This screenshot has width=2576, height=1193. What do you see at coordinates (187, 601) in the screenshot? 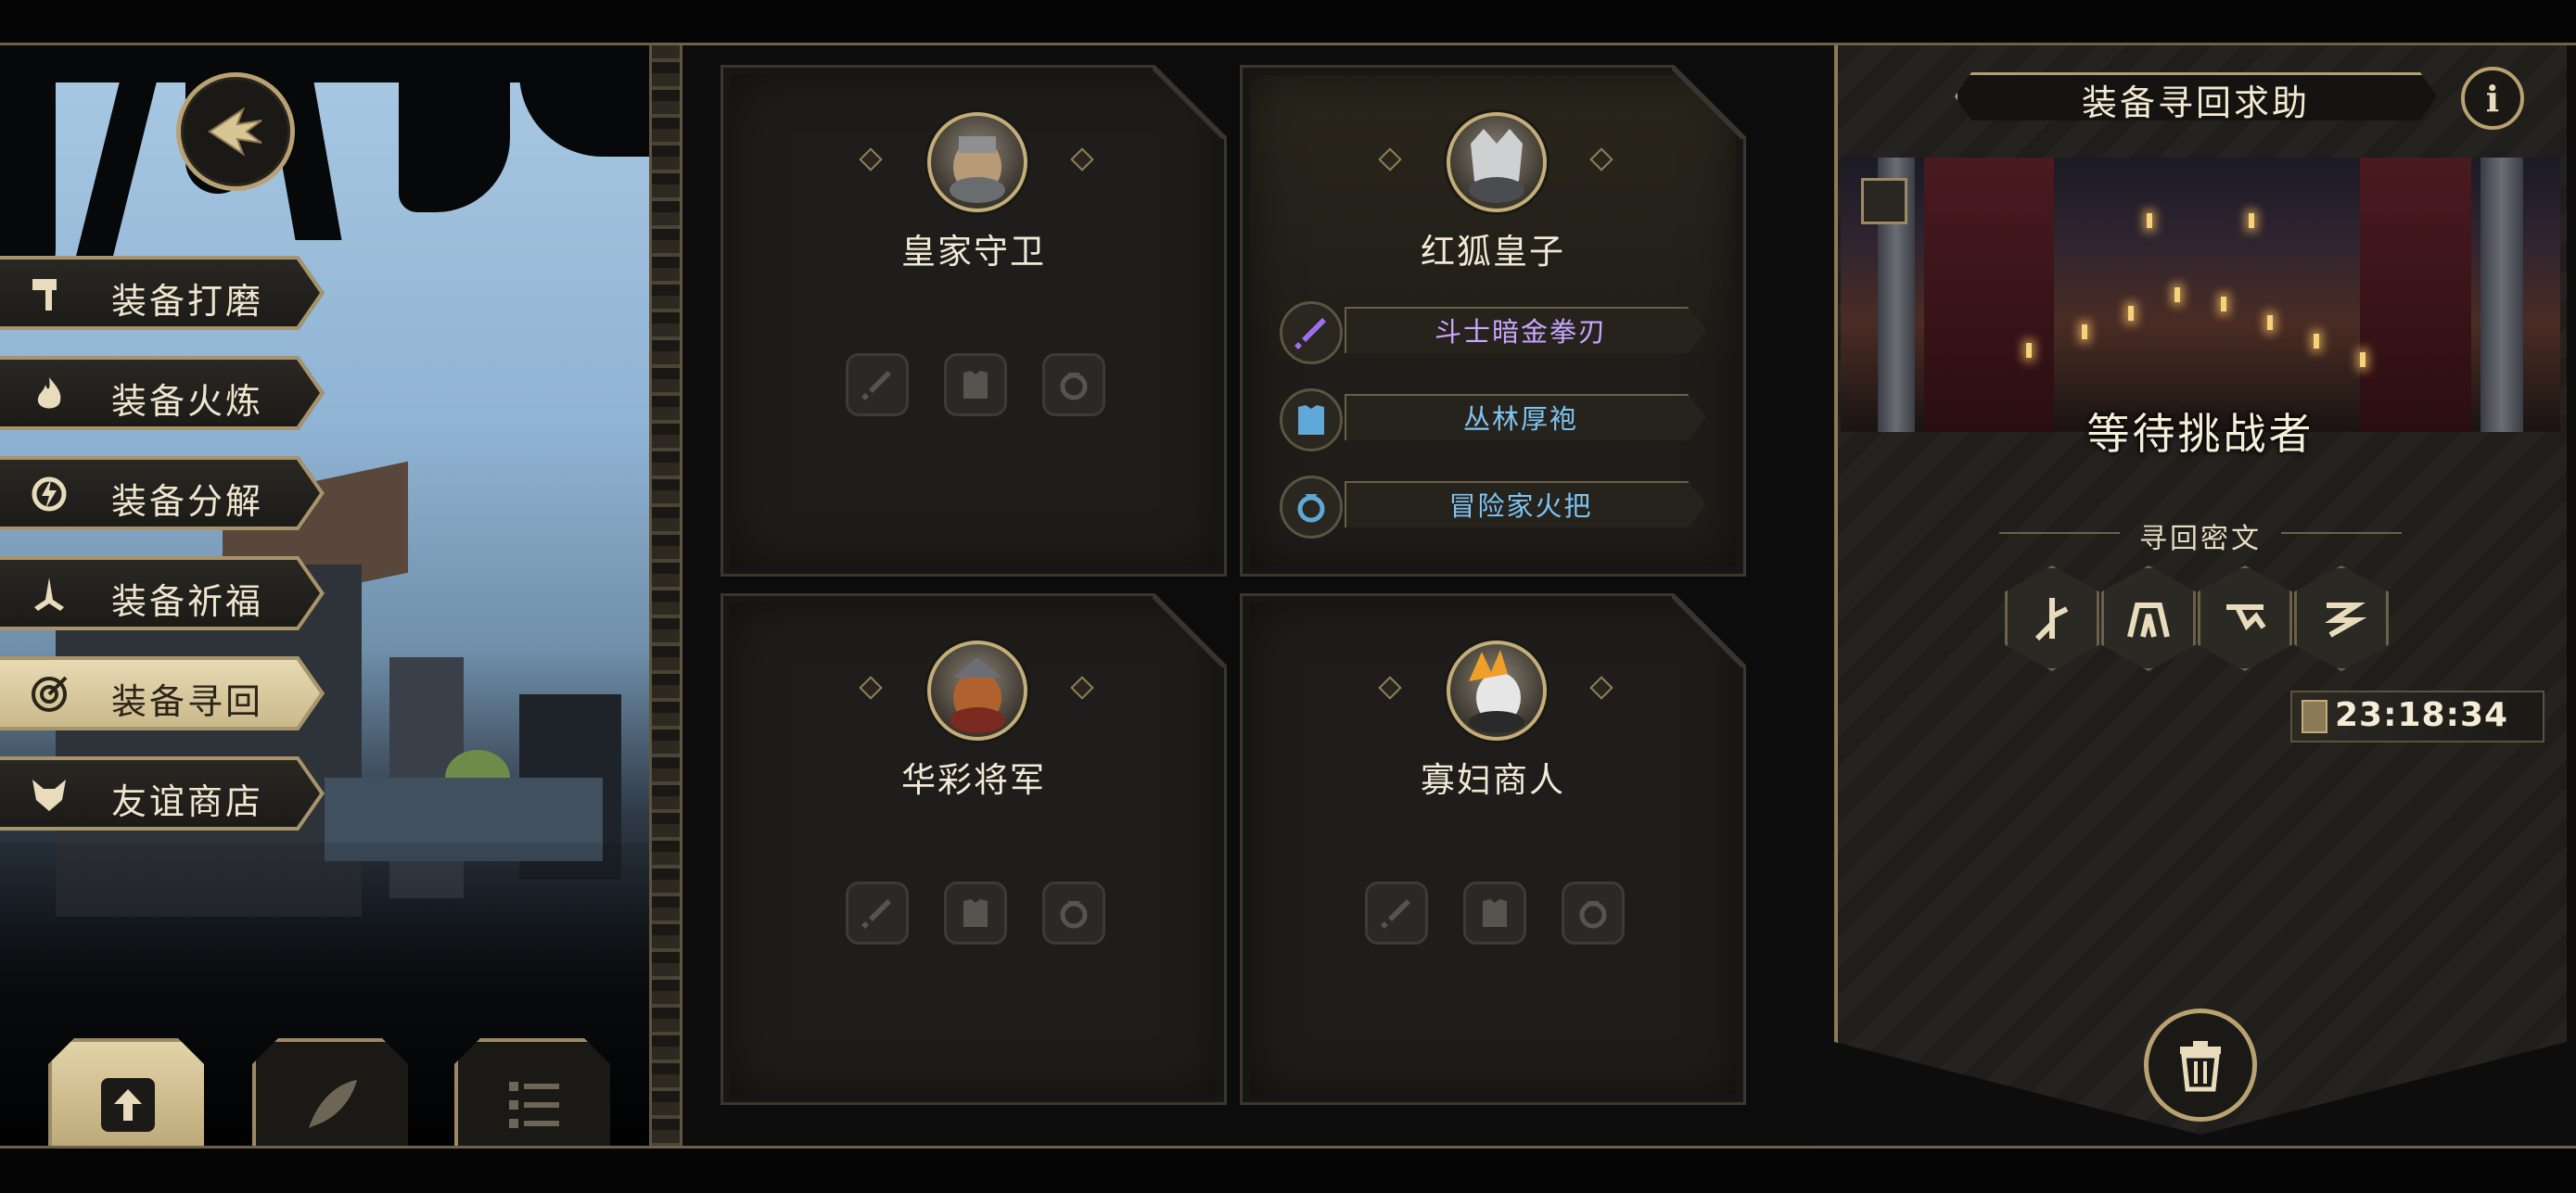
I see `menu-item-label: 装备祈福` at bounding box center [187, 601].